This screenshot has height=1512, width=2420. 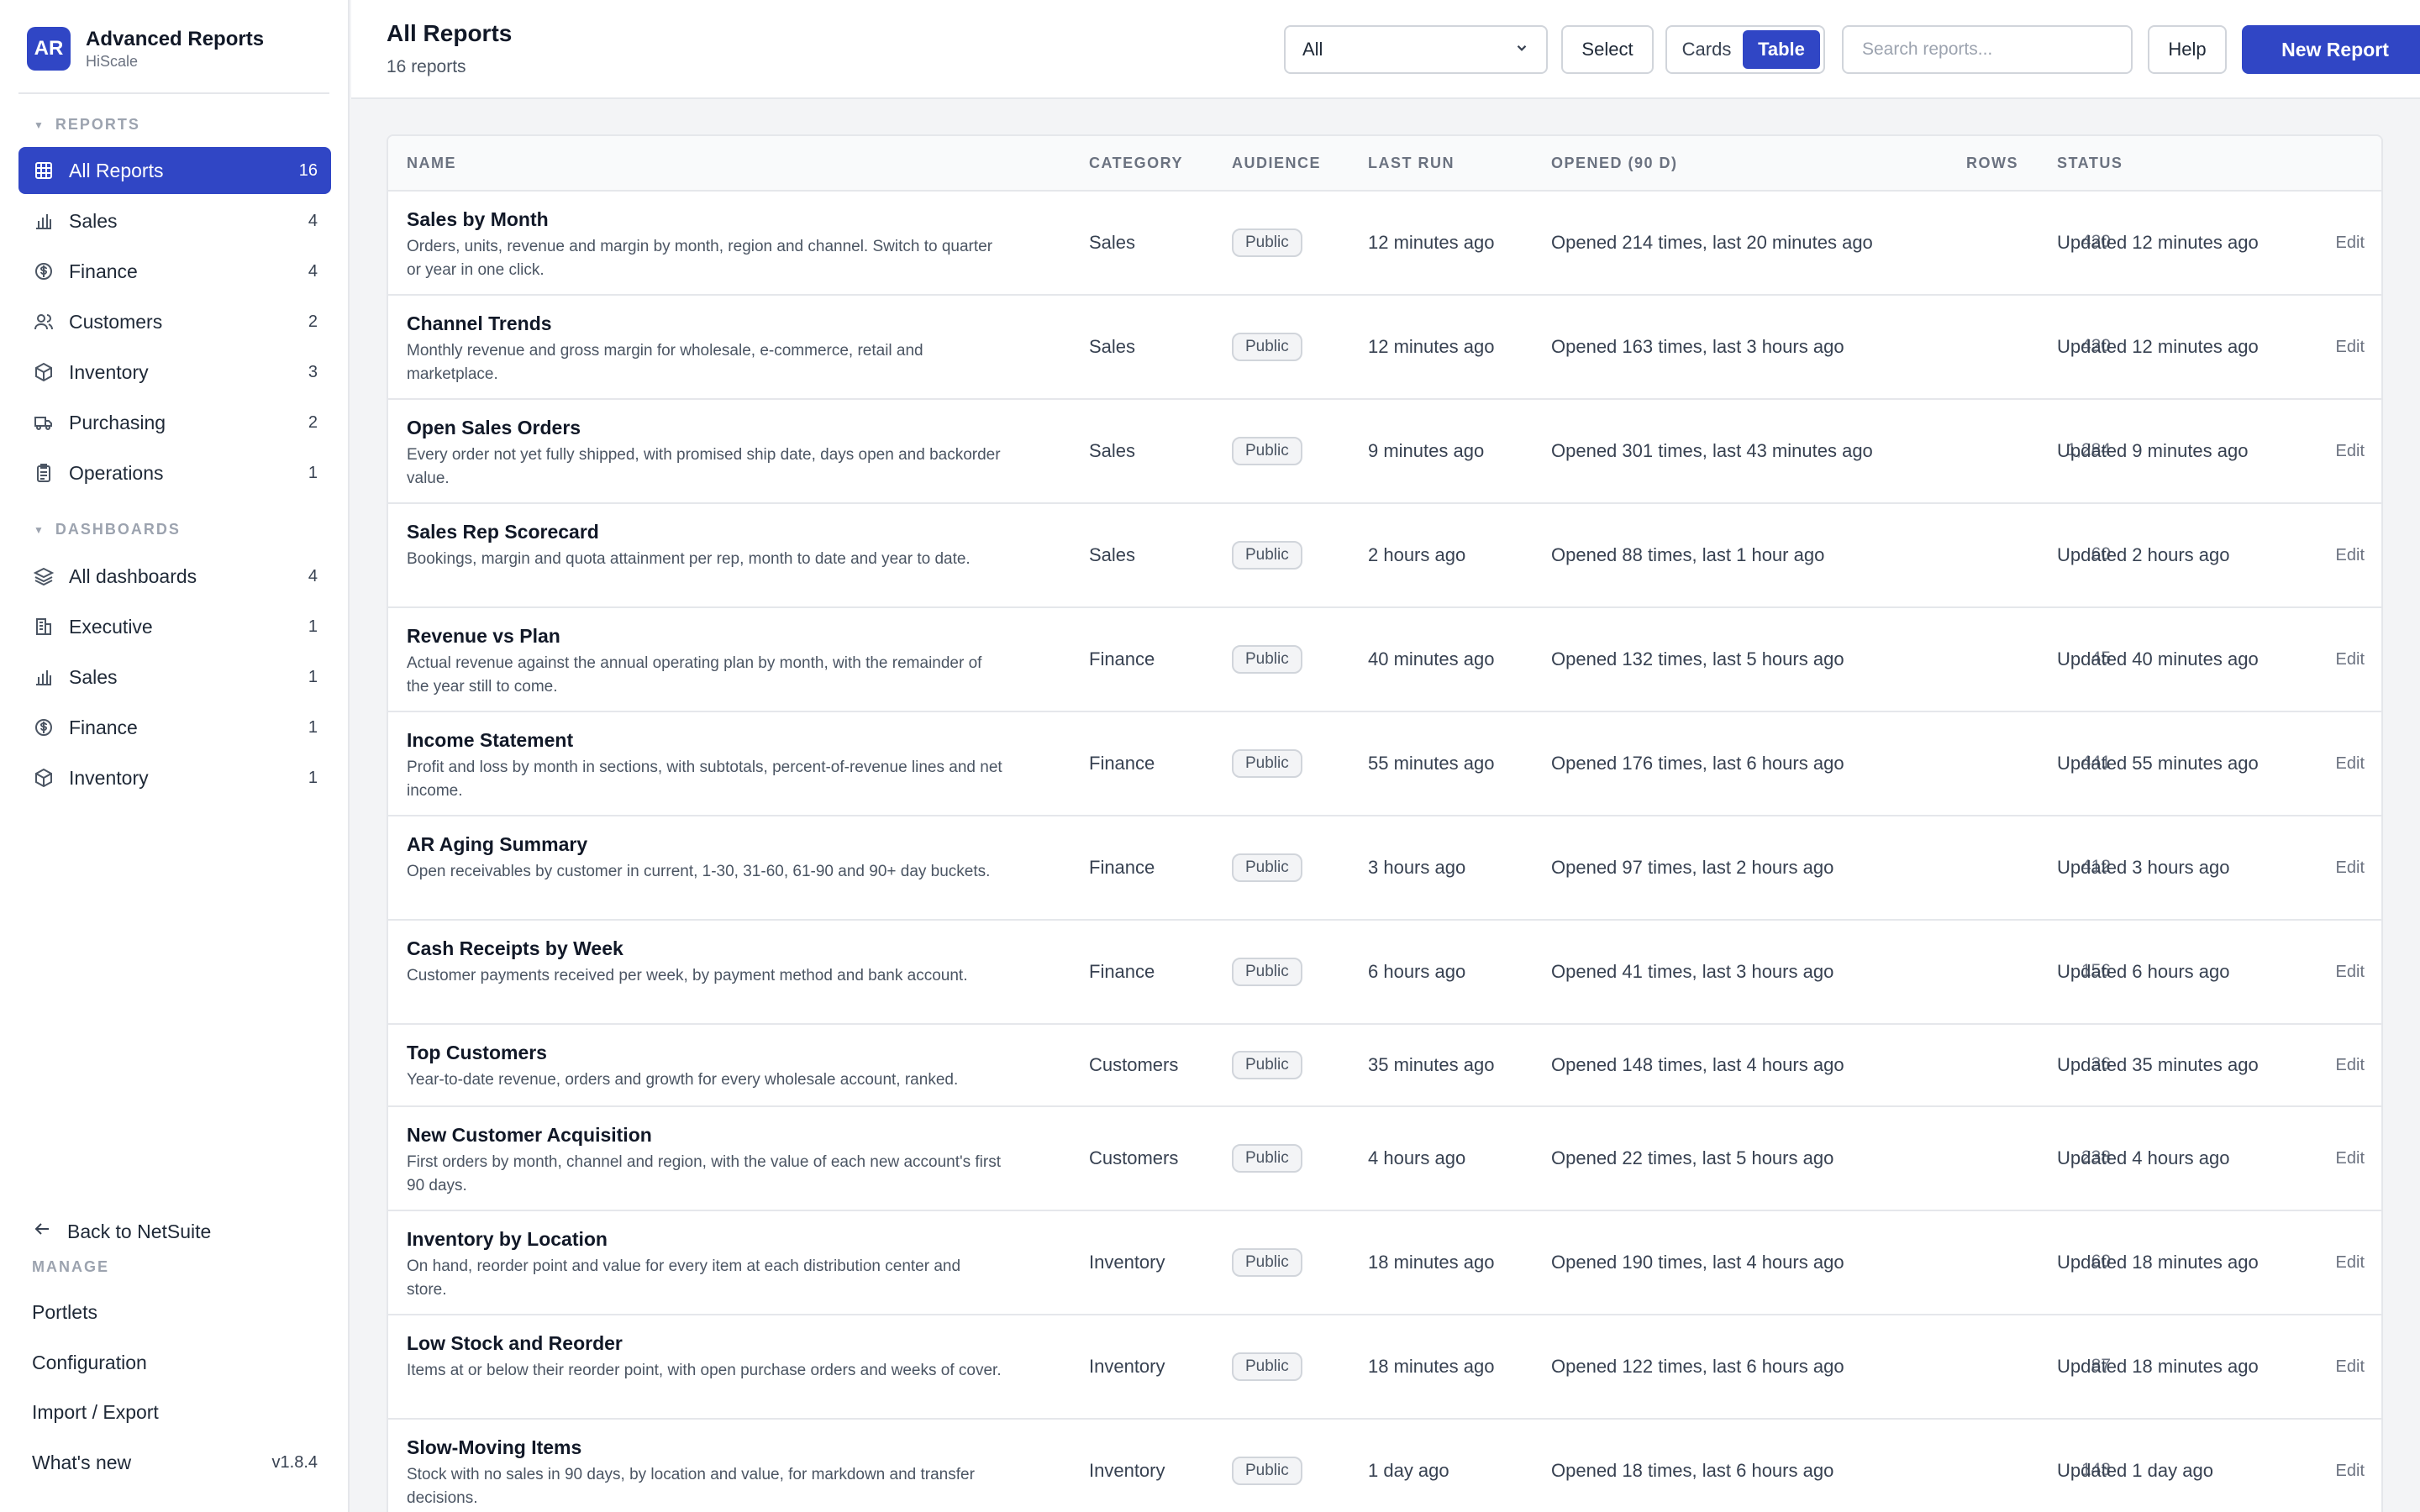 What do you see at coordinates (146, 49) in the screenshot?
I see `brand: AR Advanced Reports HiScale` at bounding box center [146, 49].